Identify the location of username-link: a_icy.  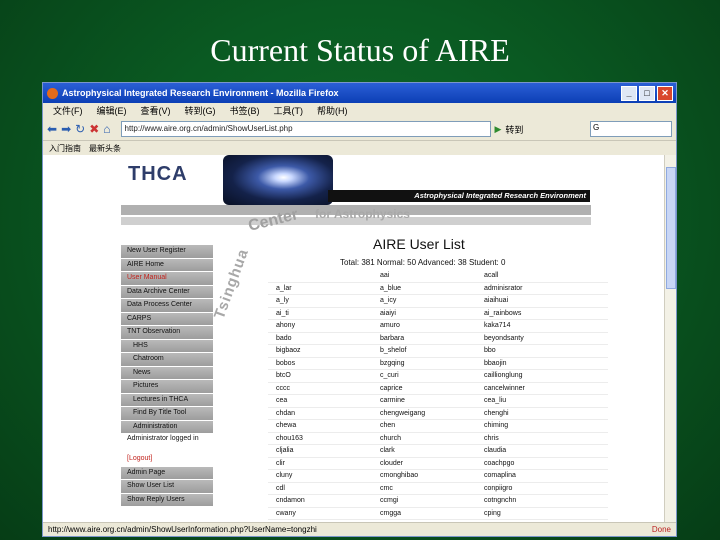
(424, 301).